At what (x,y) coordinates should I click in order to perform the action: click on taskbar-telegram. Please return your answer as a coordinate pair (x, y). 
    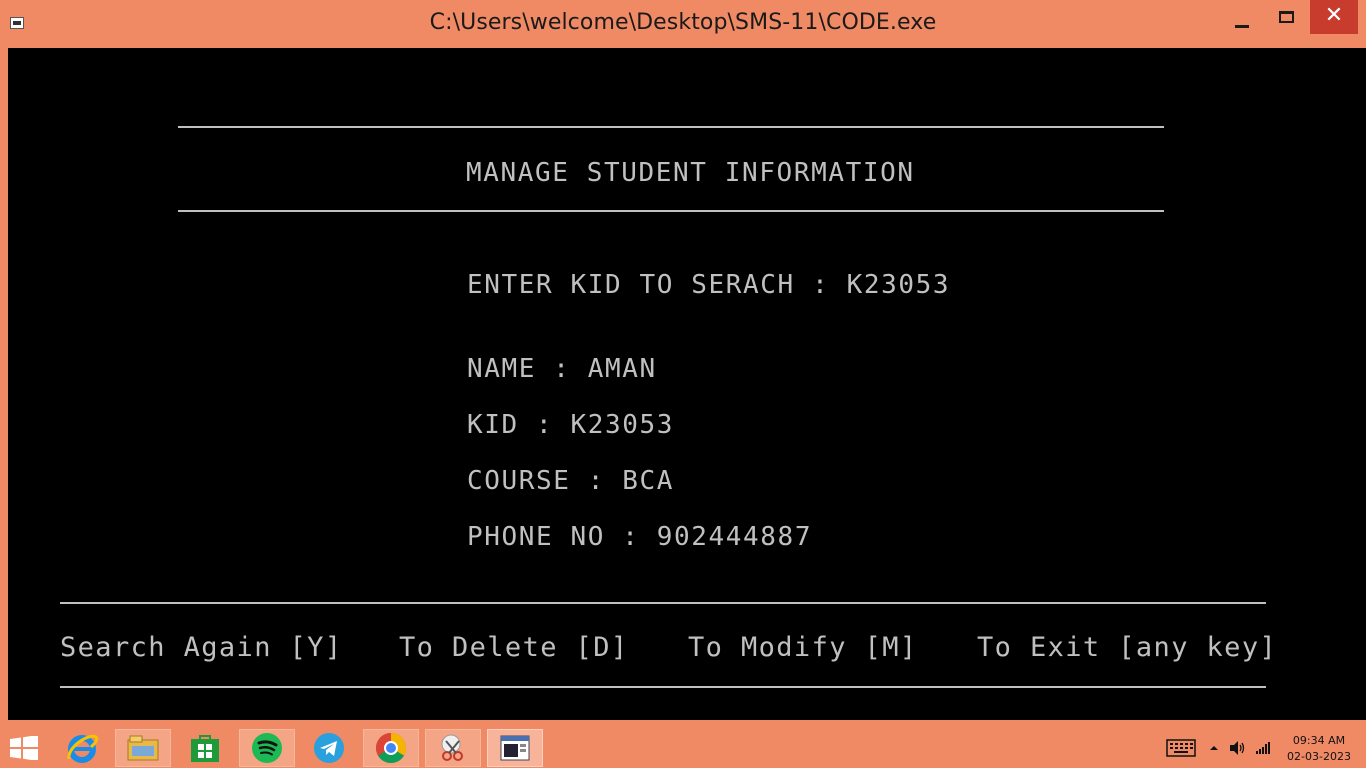
    Looking at the image, I should click on (329, 748).